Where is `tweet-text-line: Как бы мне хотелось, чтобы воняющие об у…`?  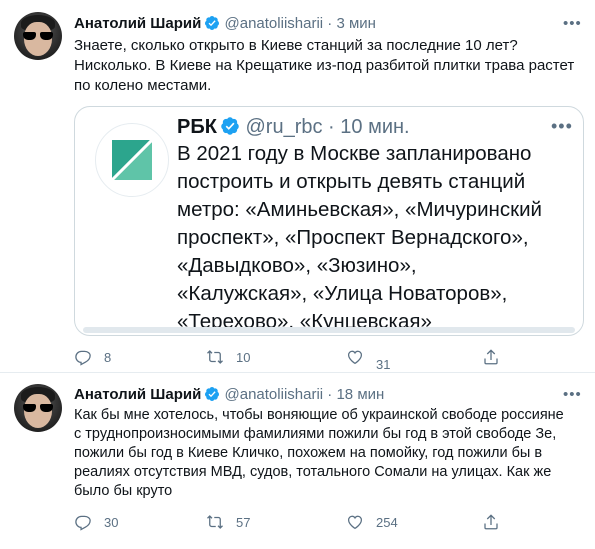
tweet-text-line: Как бы мне хотелось, чтобы воняющие об у… is located at coordinates (319, 415).